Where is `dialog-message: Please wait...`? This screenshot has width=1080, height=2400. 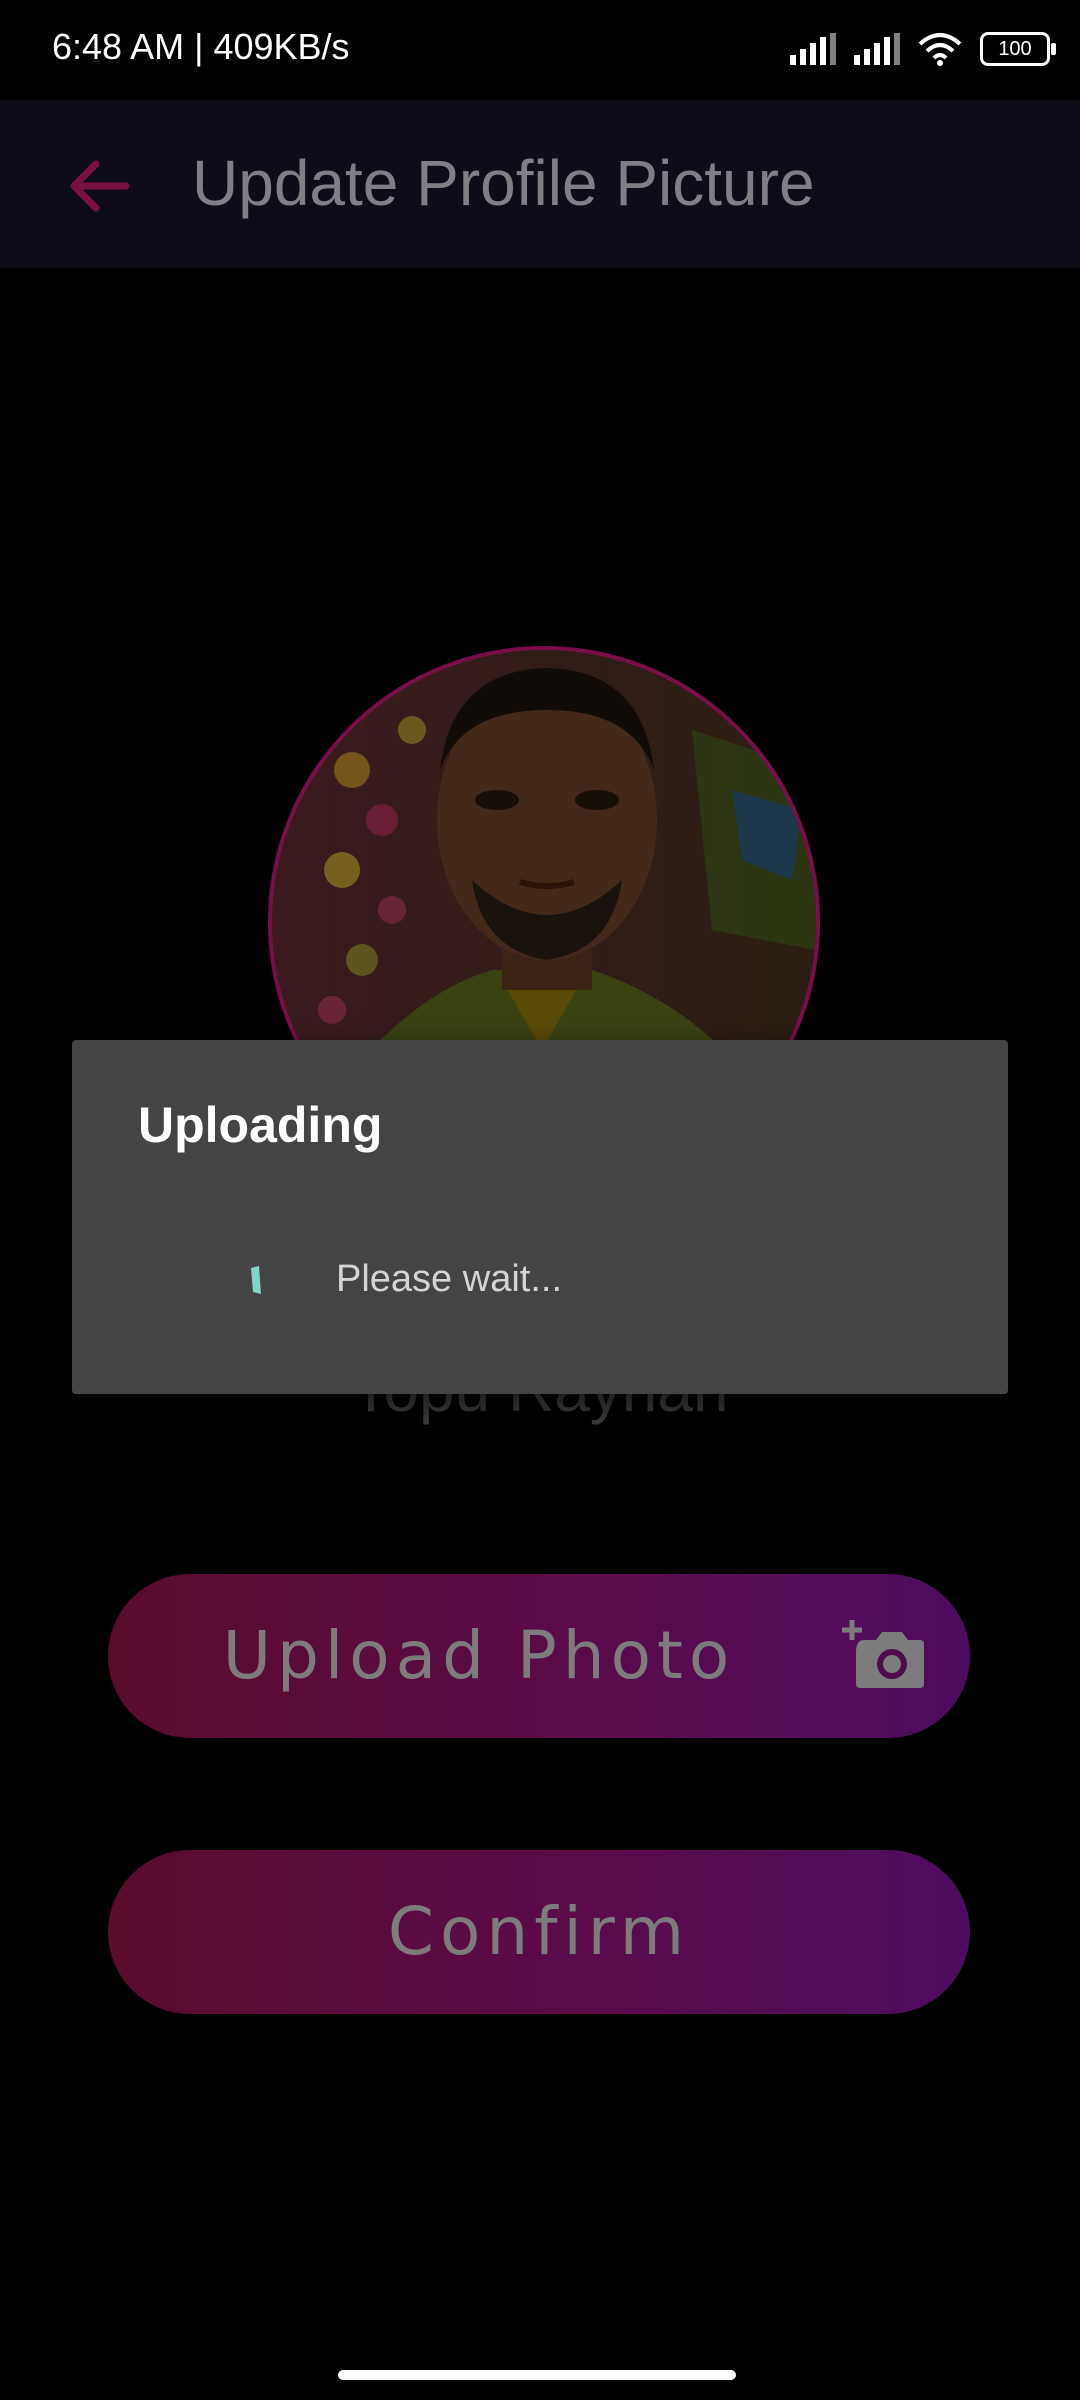 dialog-message: Please wait... is located at coordinates (449, 1279).